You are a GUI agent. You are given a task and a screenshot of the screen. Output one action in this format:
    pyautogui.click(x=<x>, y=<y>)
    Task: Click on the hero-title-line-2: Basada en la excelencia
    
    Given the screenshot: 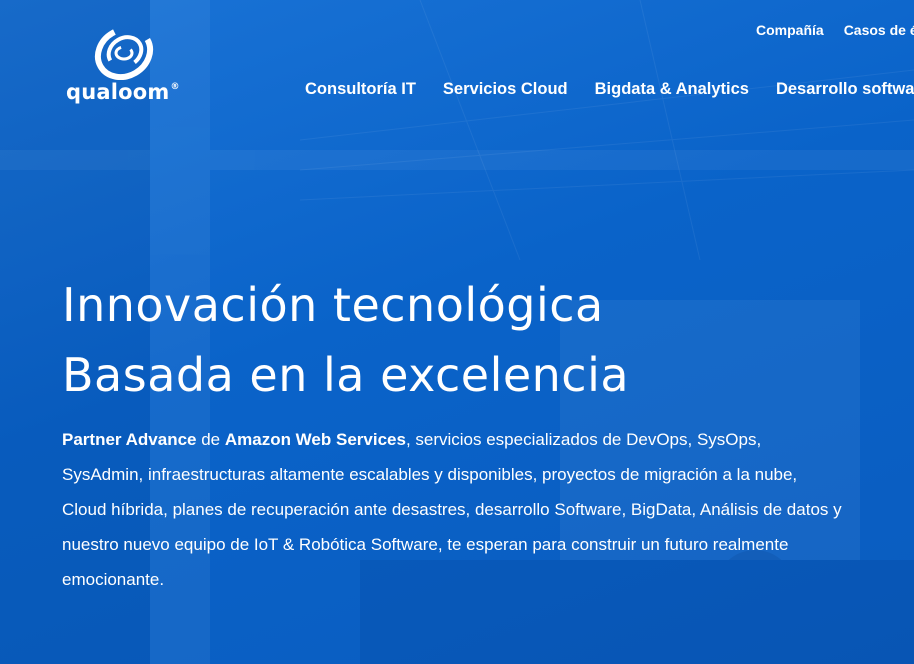 What is the action you would take?
    pyautogui.click(x=346, y=375)
    